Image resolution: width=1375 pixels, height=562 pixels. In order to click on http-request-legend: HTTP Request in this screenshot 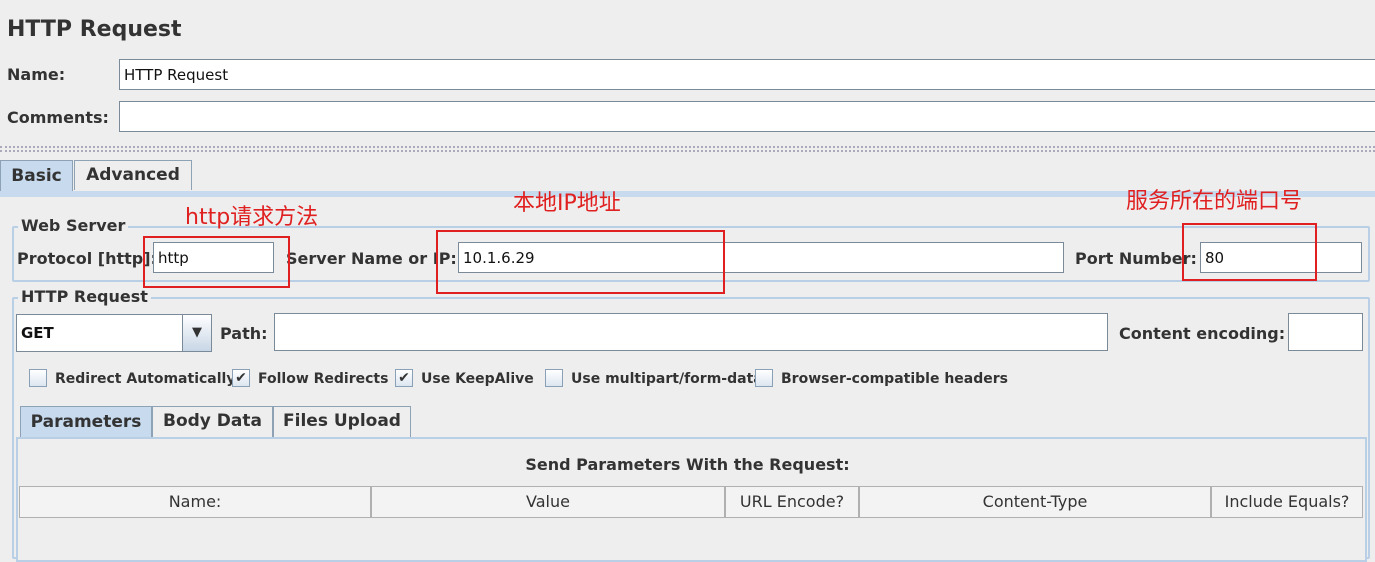, I will do `click(84, 296)`.